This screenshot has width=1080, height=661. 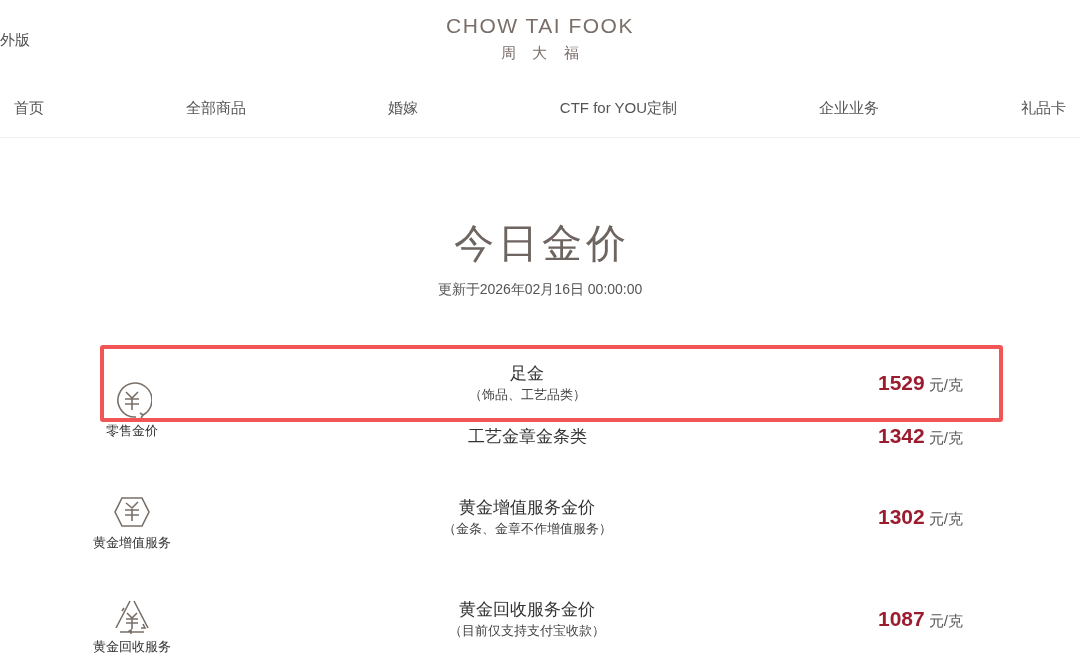 What do you see at coordinates (1043, 108) in the screenshot?
I see `nav-link: 礼品卡` at bounding box center [1043, 108].